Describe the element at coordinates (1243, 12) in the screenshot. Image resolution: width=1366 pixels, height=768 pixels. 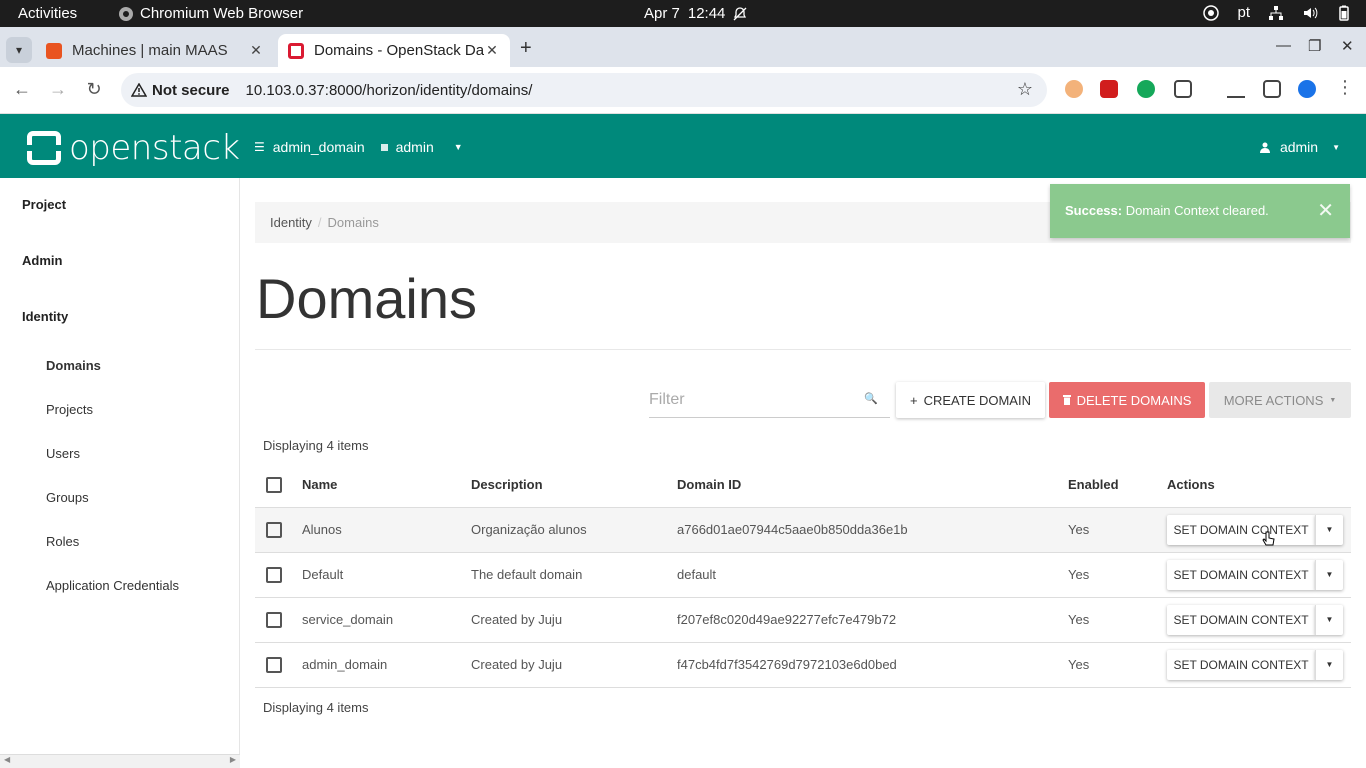
I see `keyboard-layout: pt` at that location.